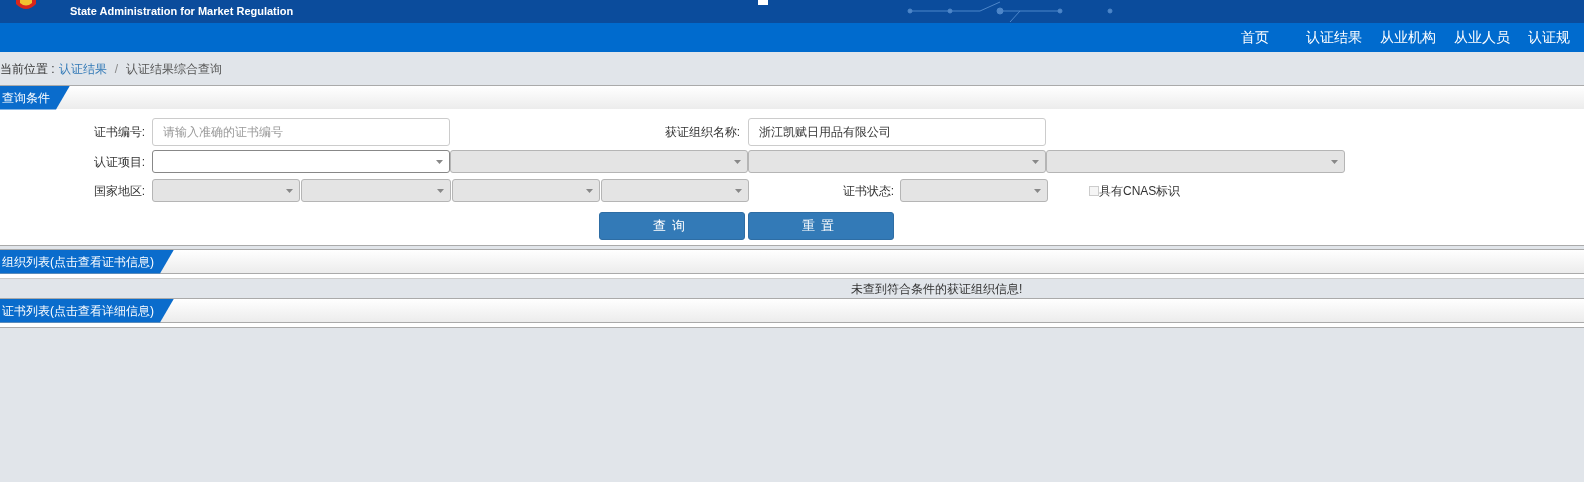  I want to click on field-label: 国家地区:, so click(118, 191).